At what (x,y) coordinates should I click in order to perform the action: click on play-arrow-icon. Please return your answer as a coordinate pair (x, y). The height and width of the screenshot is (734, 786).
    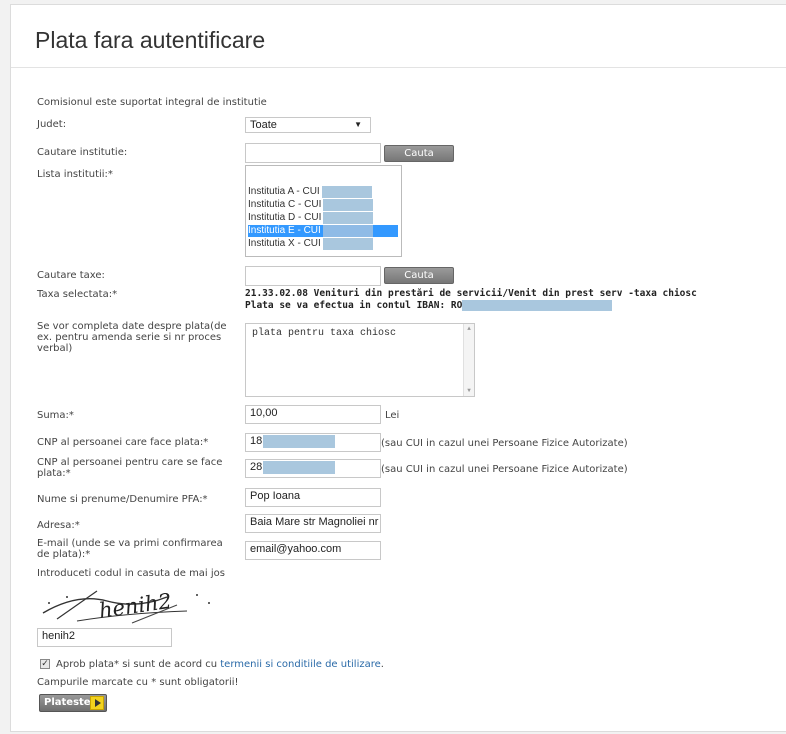
    Looking at the image, I should click on (97, 703).